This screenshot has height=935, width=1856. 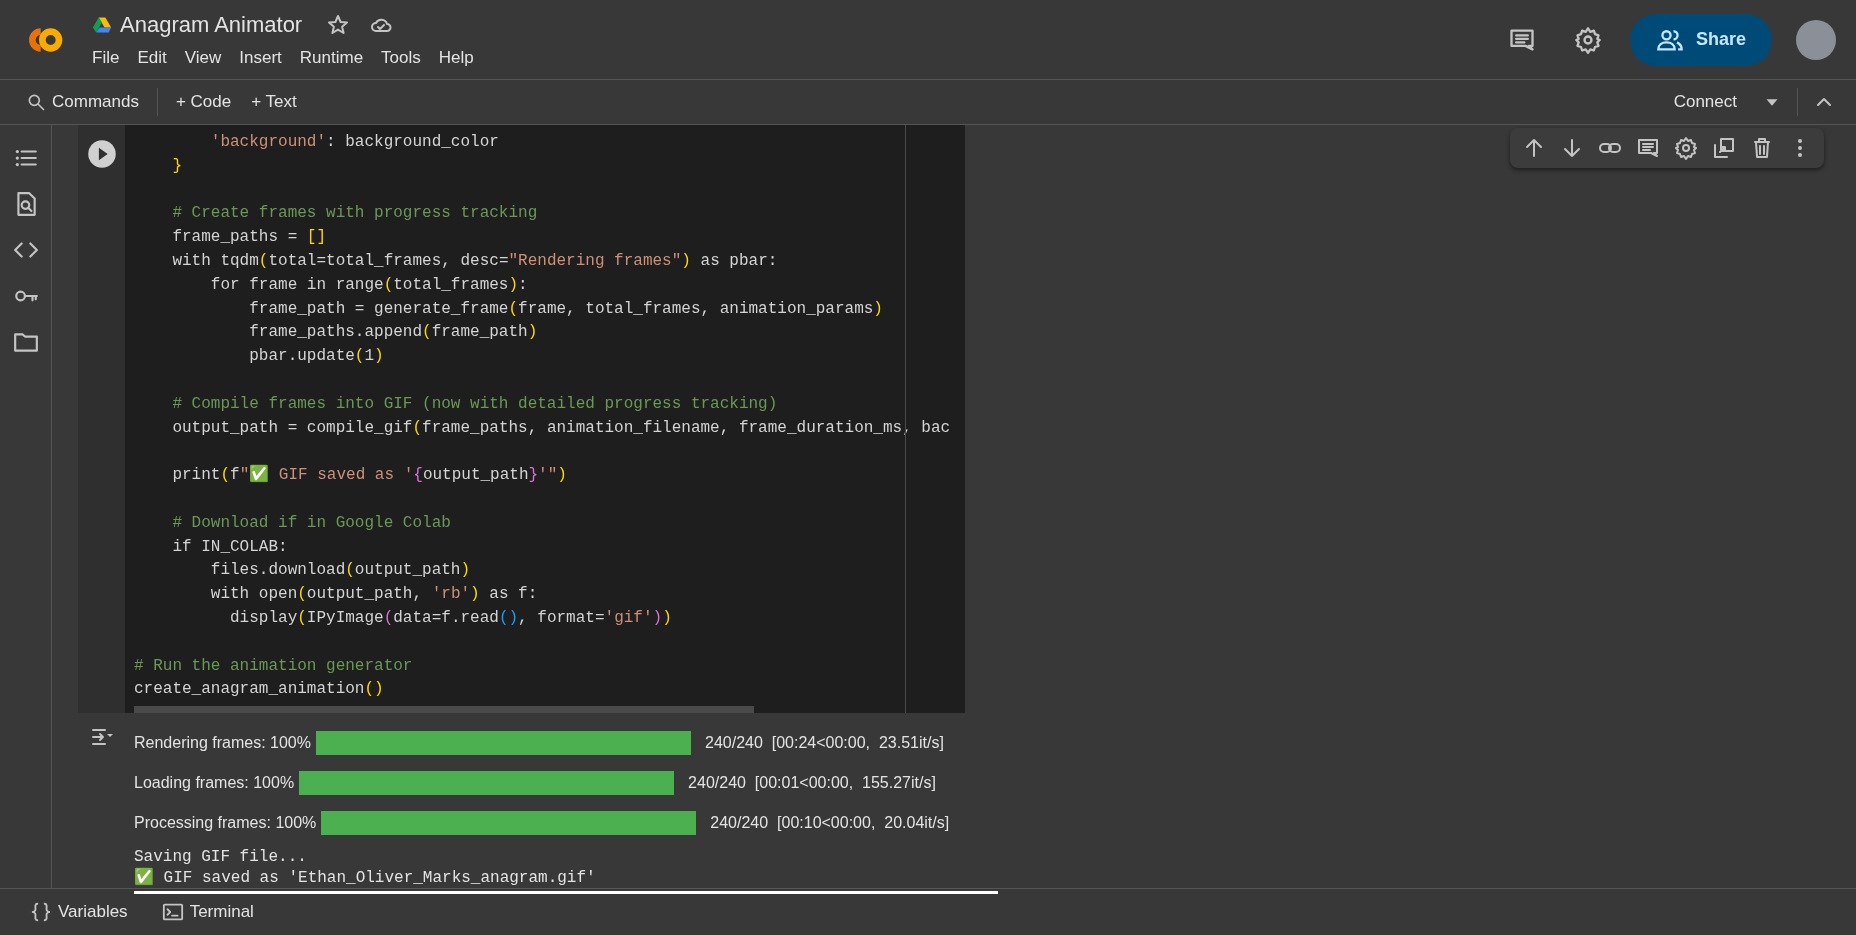 I want to click on progress-stats: 240/240 [00:24<00:00, 23.51it/s], so click(x=824, y=743).